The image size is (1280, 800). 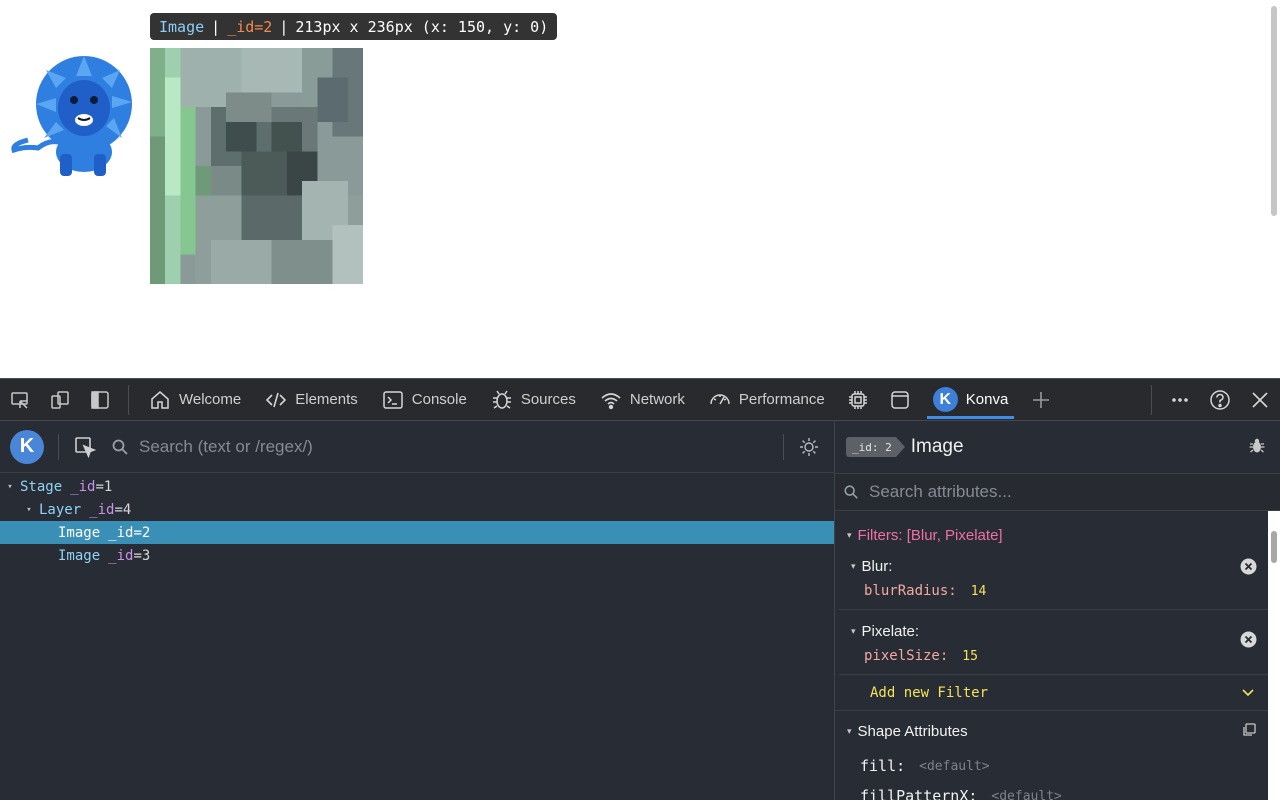 I want to click on attribute-search-input, so click(x=1064, y=492).